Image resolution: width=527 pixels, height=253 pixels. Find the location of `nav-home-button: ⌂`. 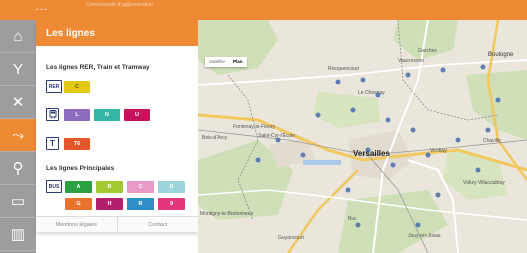

nav-home-button: ⌂ is located at coordinates (18, 36).